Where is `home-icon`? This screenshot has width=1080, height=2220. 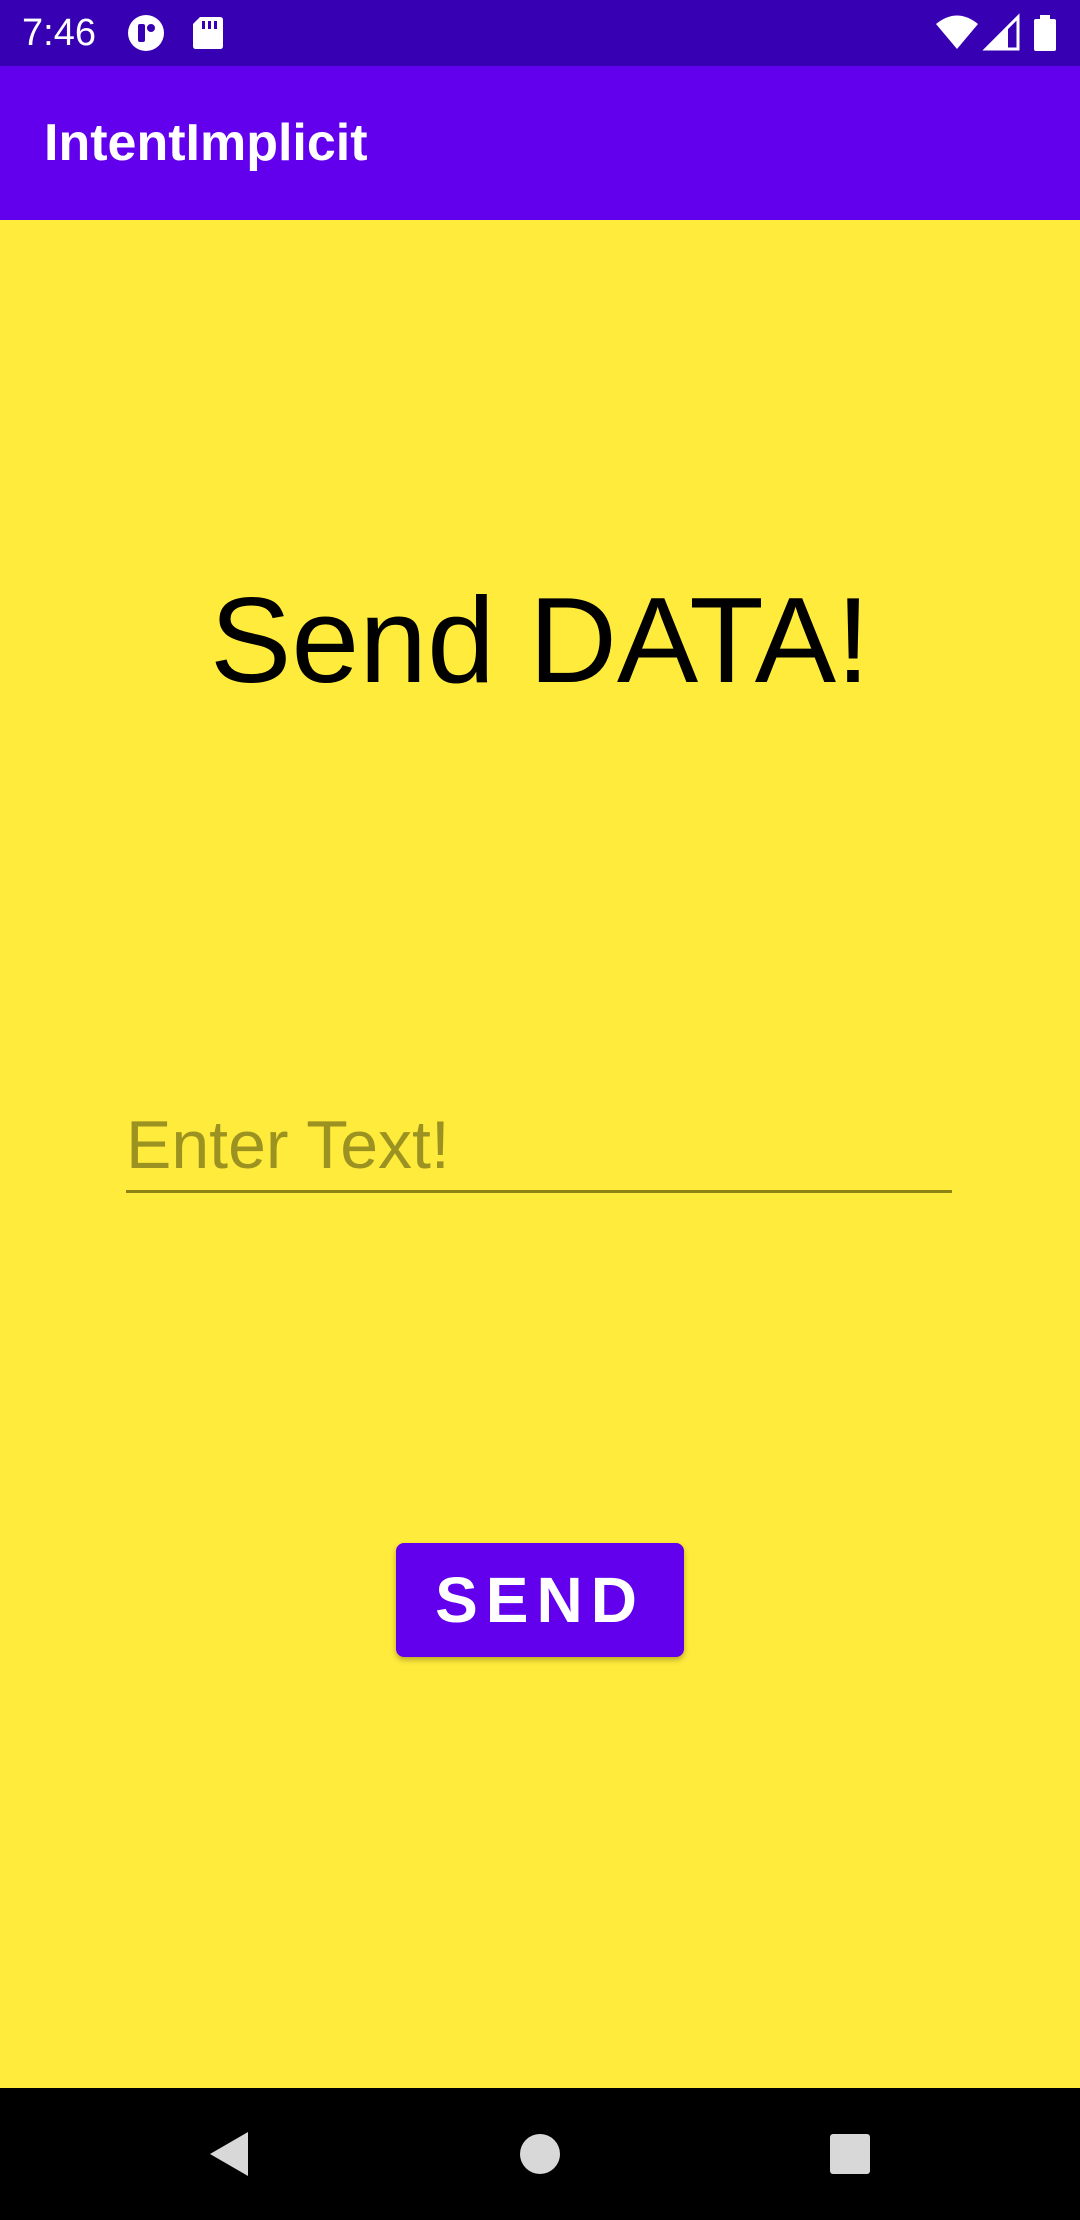
home-icon is located at coordinates (540, 2154).